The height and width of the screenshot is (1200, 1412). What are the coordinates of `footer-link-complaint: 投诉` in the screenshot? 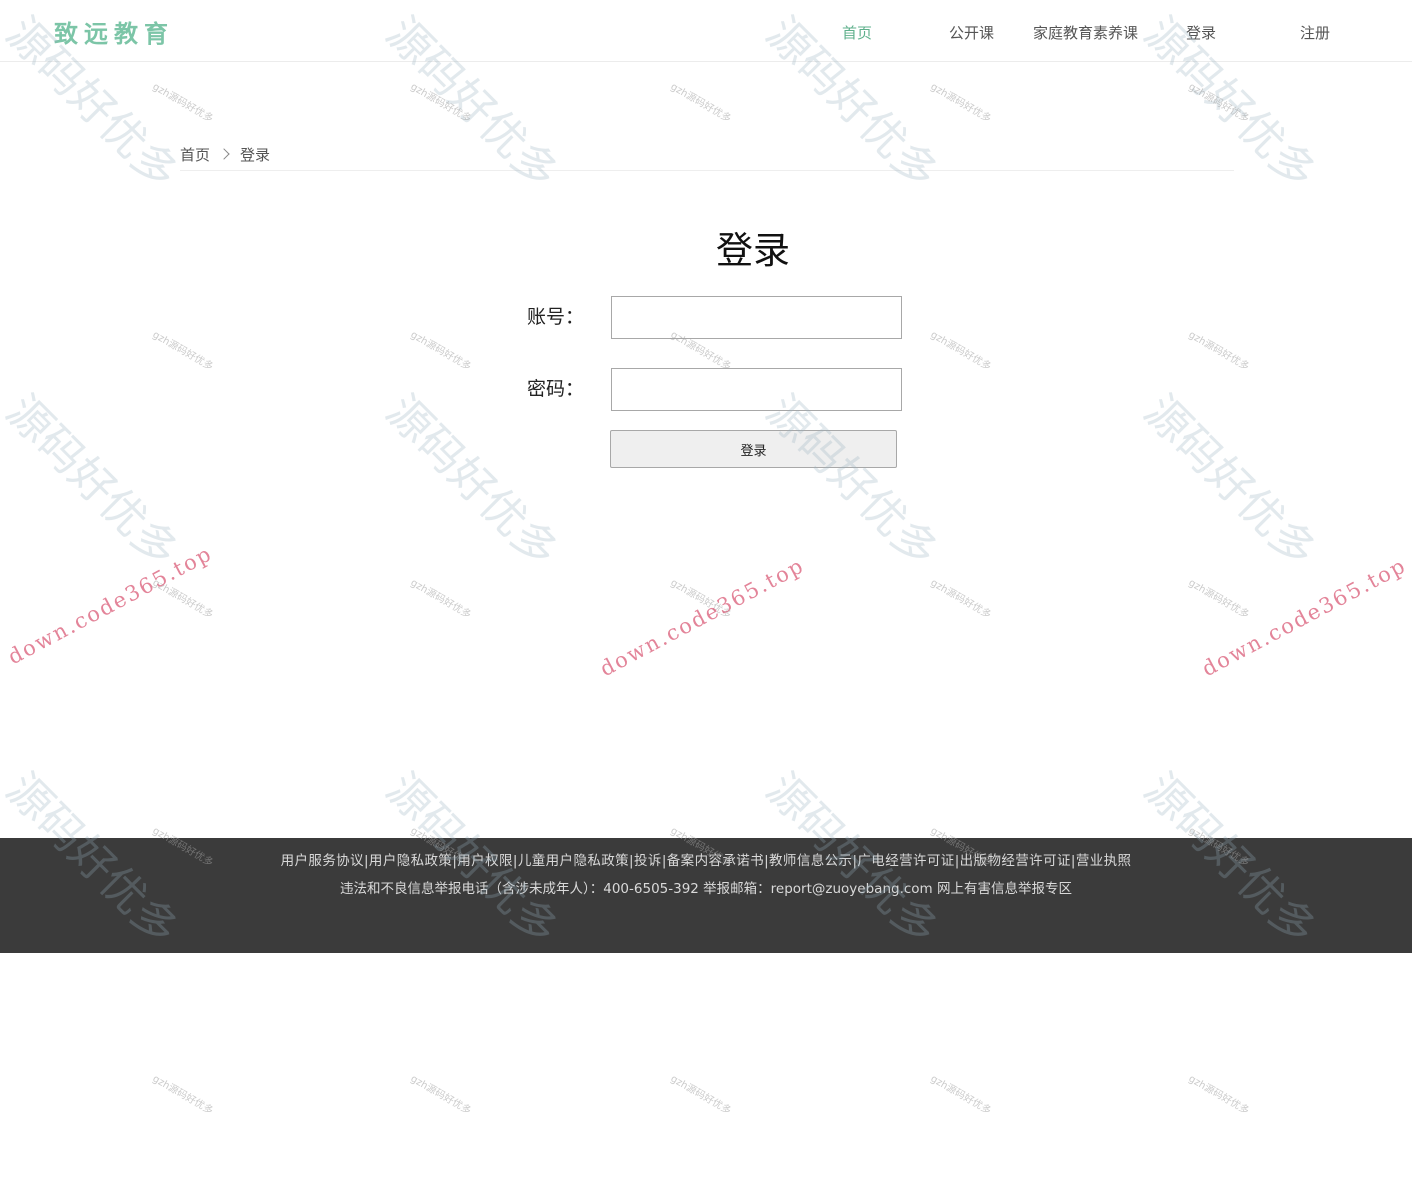 It's located at (648, 861).